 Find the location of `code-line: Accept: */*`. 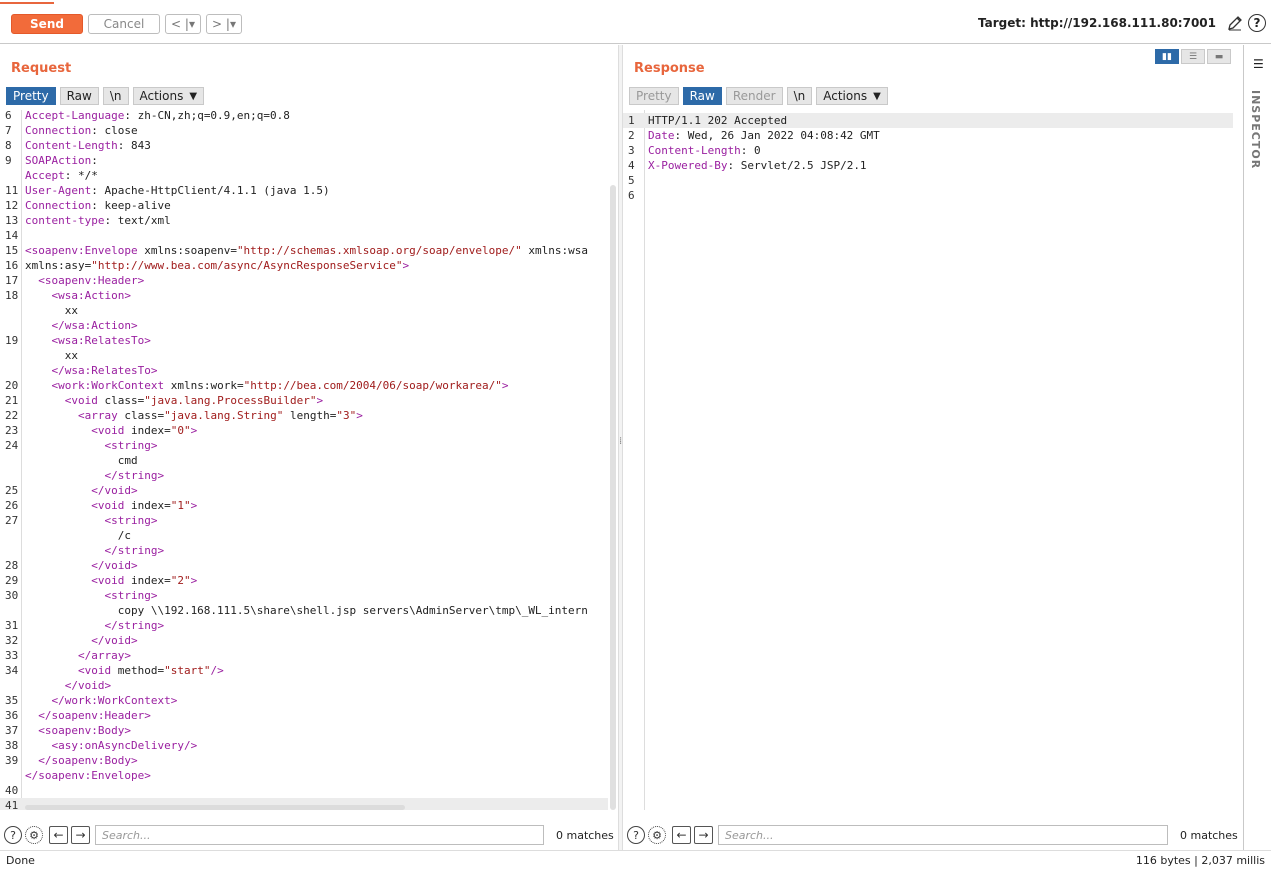

code-line: Accept: */* is located at coordinates (304, 175).